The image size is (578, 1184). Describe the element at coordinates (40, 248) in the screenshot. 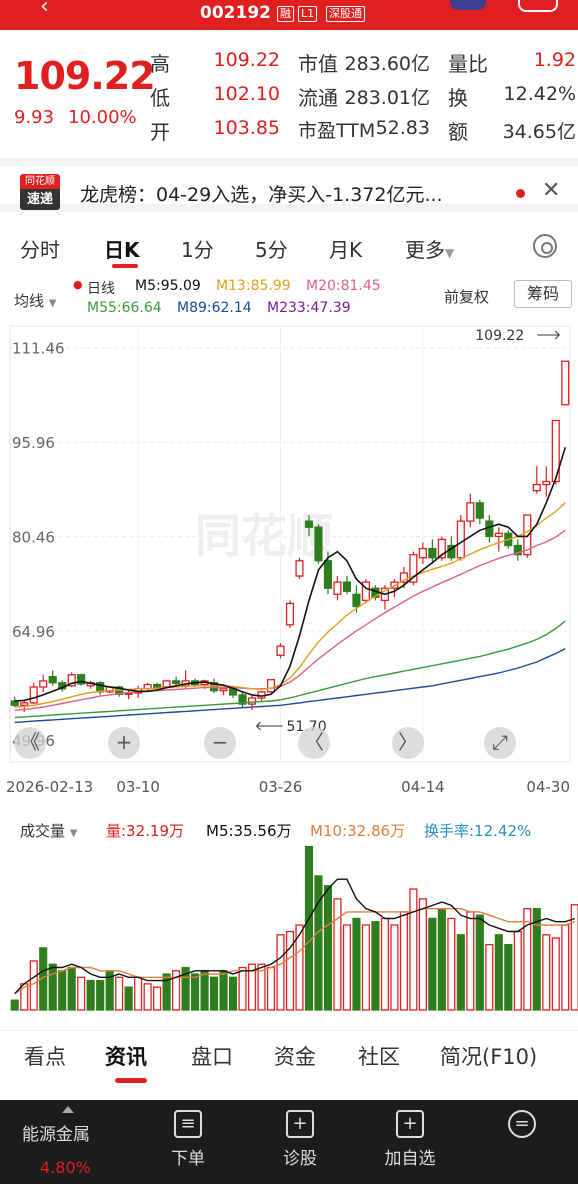

I see `tab-intraday: 分时` at that location.